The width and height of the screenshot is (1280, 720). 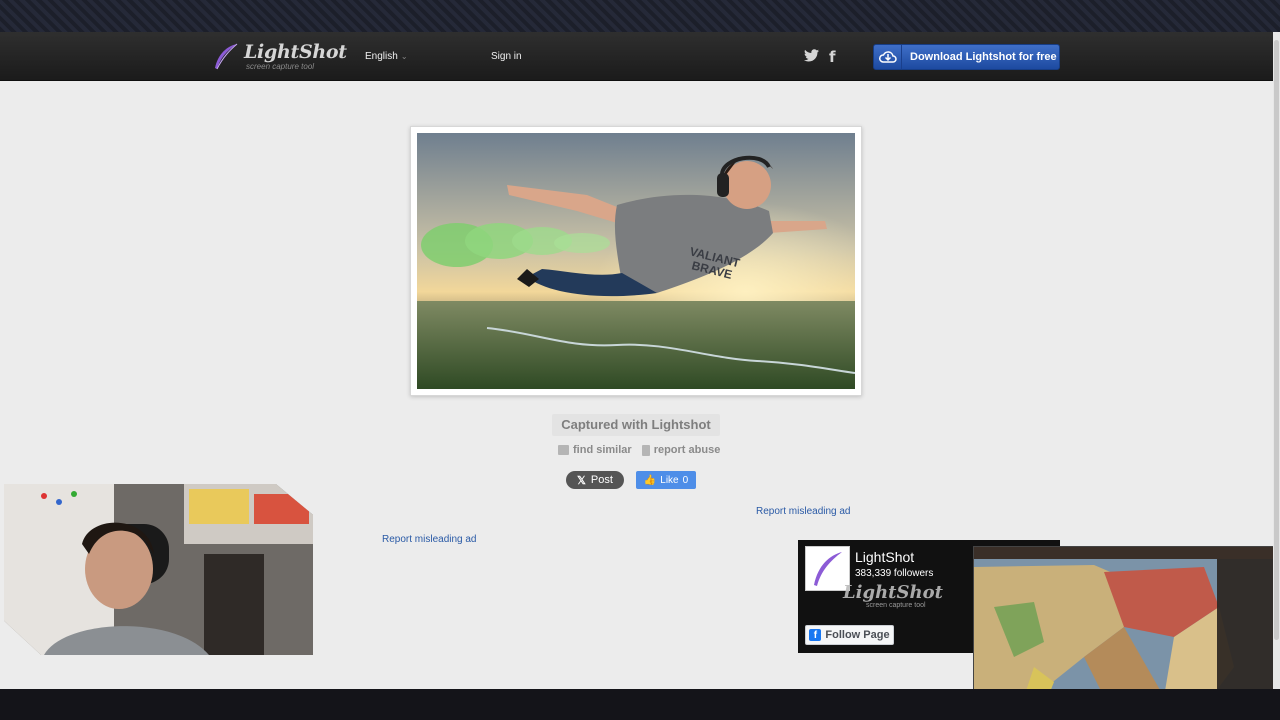 I want to click on sign-in-link: Sign in, so click(x=506, y=56).